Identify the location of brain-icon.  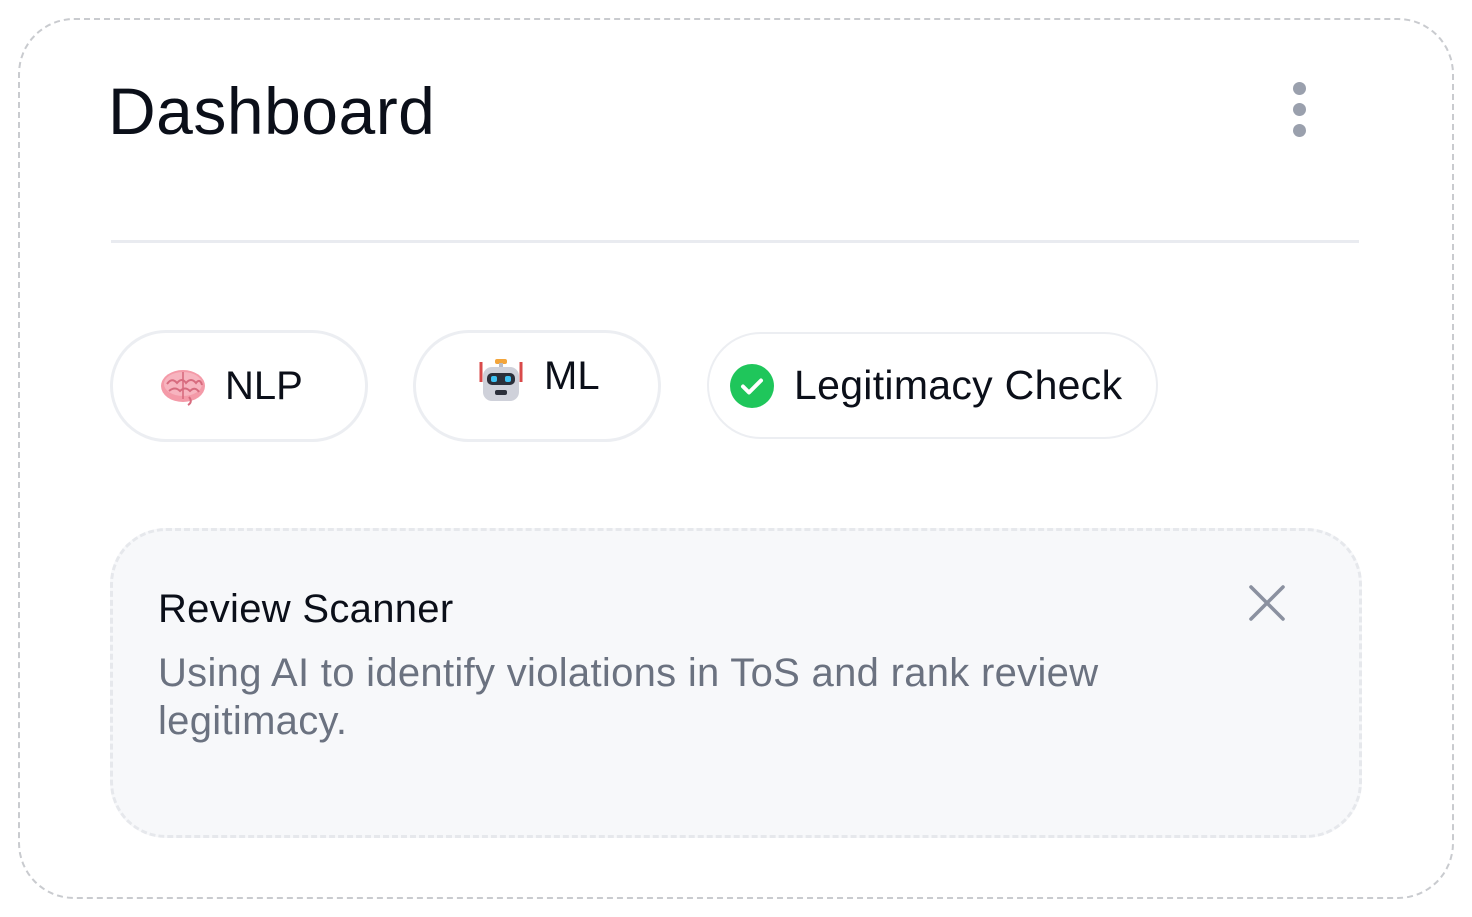
(183, 386).